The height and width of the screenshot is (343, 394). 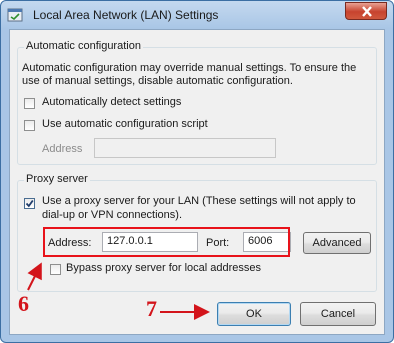 I want to click on arrow-step6, so click(x=34, y=276).